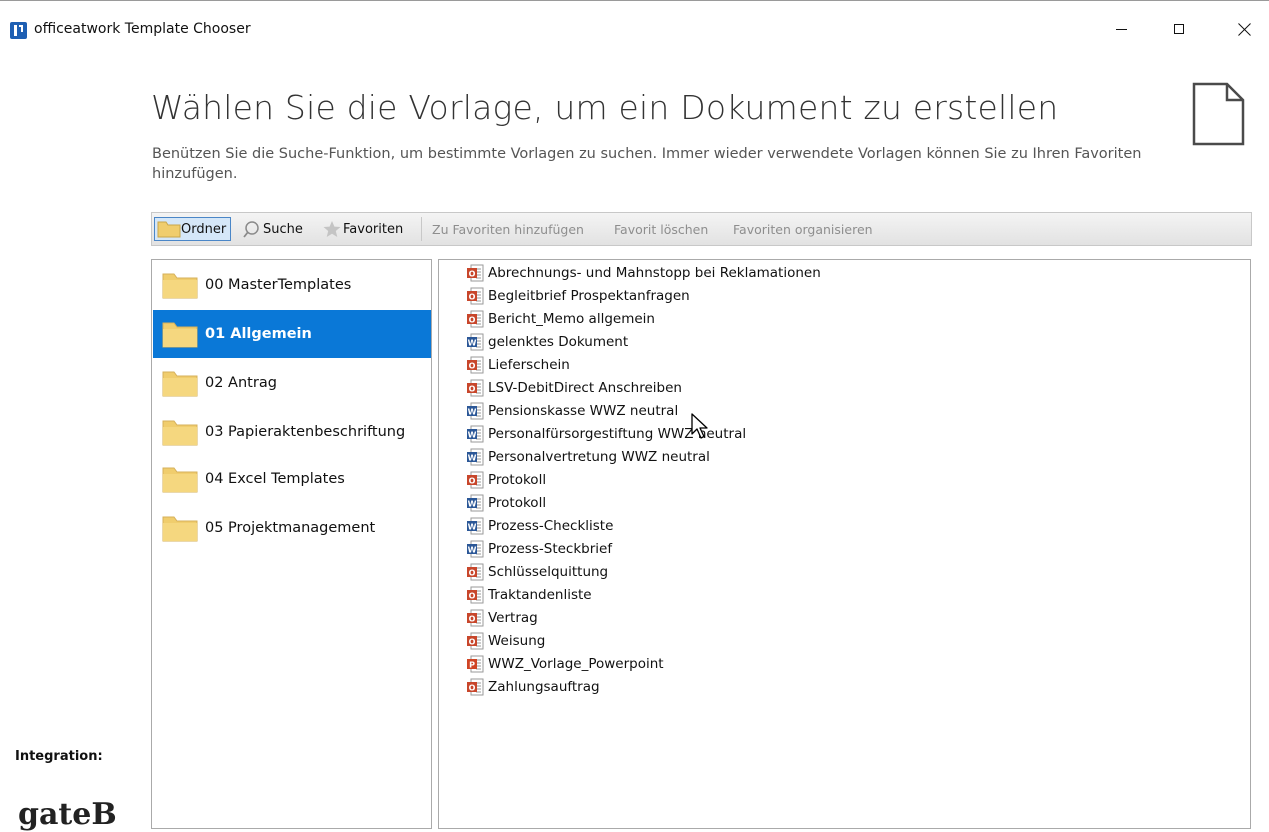  Describe the element at coordinates (292, 334) in the screenshot. I see `folder-item-selected: 01 Allgemein` at that location.